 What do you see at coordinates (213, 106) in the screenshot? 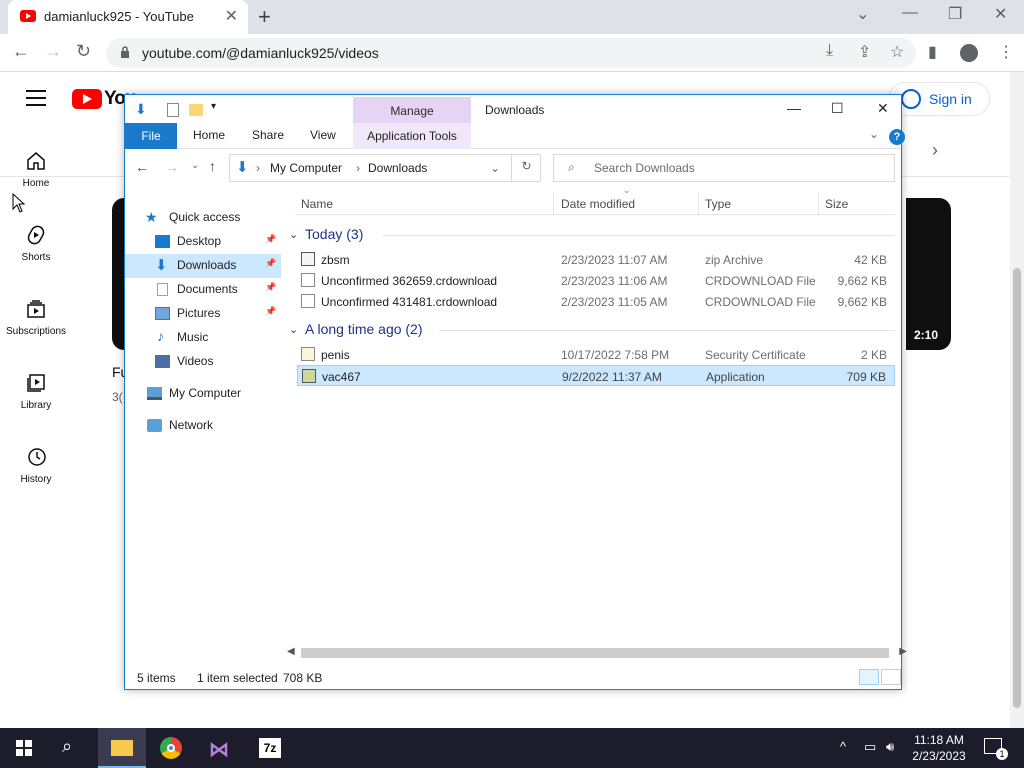
I see `customize-qat-icon: ▾` at bounding box center [213, 106].